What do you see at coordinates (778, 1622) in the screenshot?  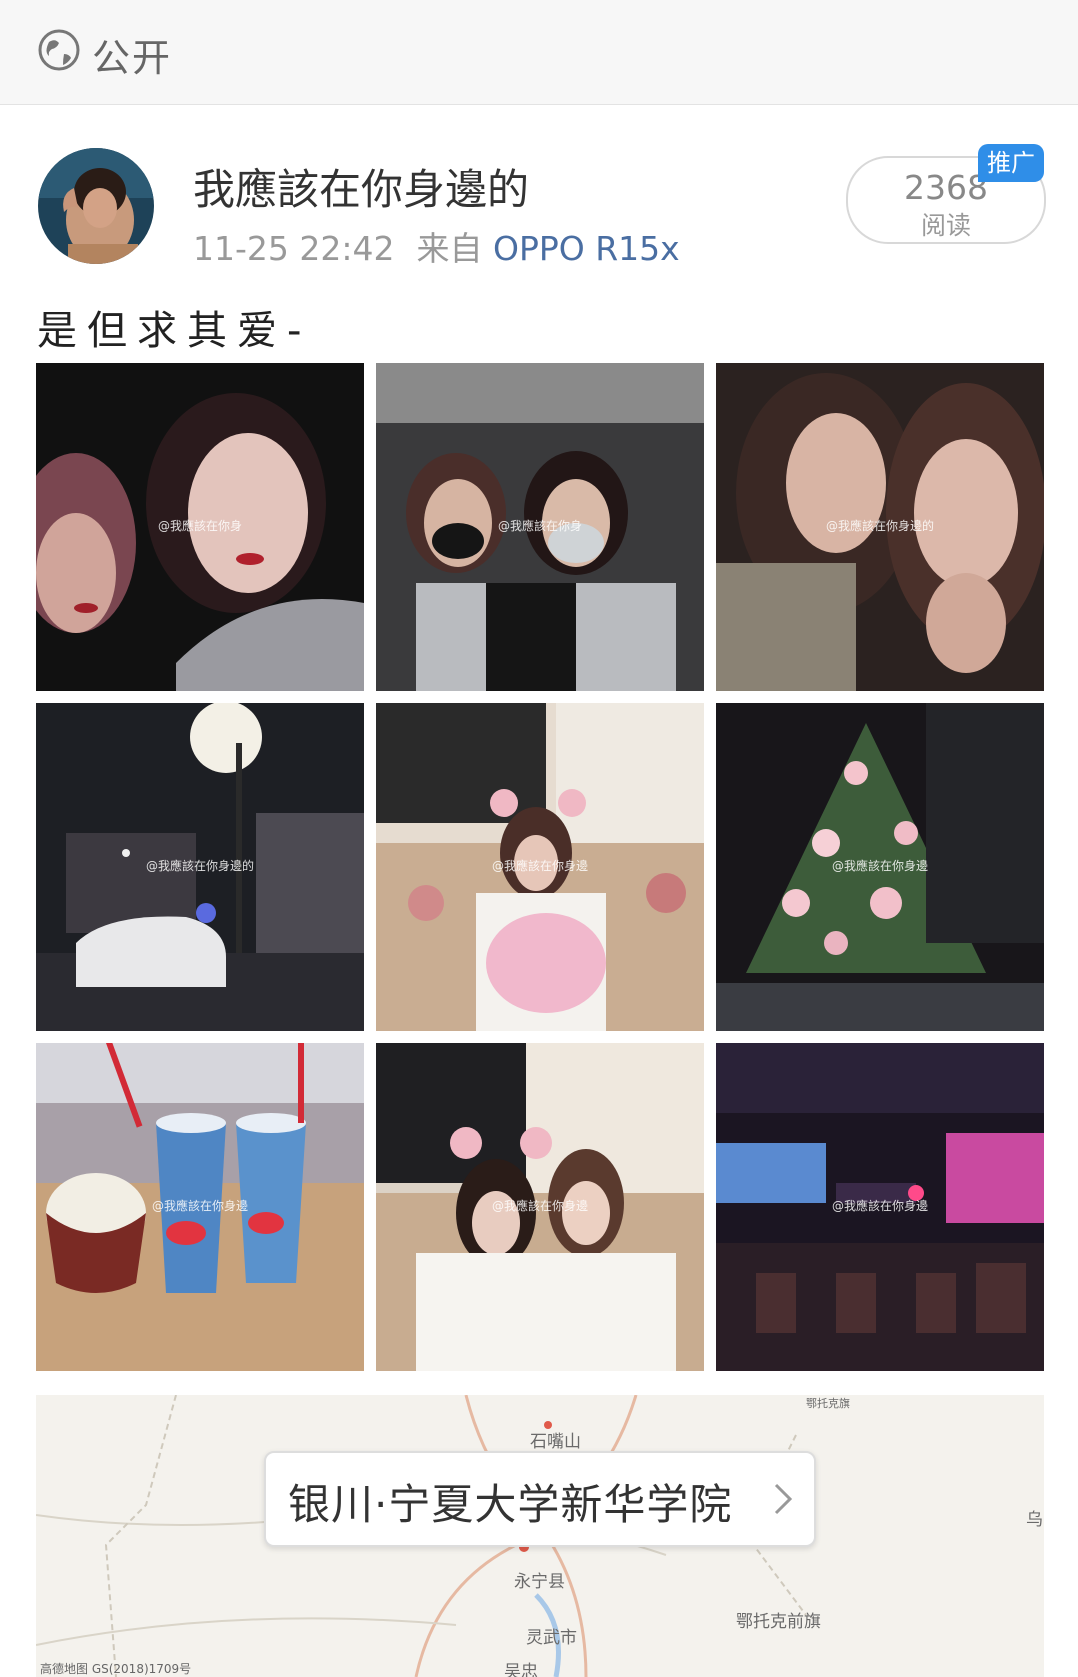 I see `map-label-etuokeqianqi: 鄂托克前旗` at bounding box center [778, 1622].